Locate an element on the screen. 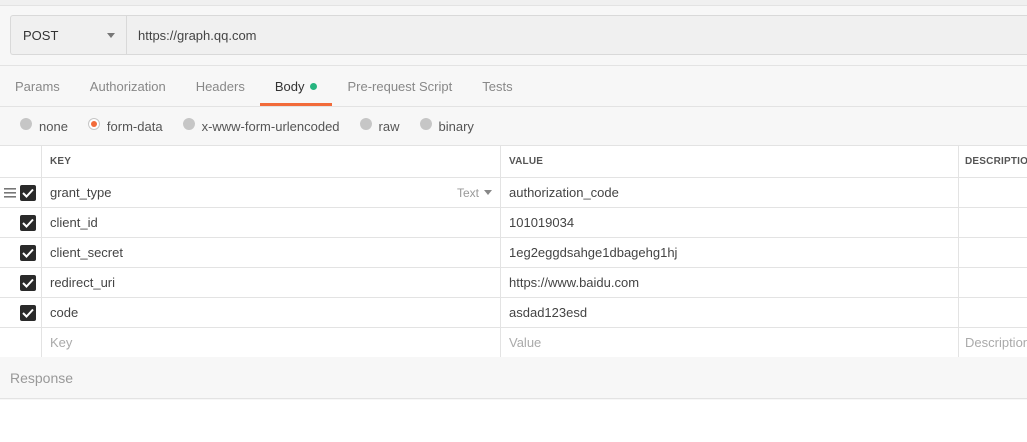 The image size is (1027, 442). url-input: https://graph.qq.com is located at coordinates (576, 35).